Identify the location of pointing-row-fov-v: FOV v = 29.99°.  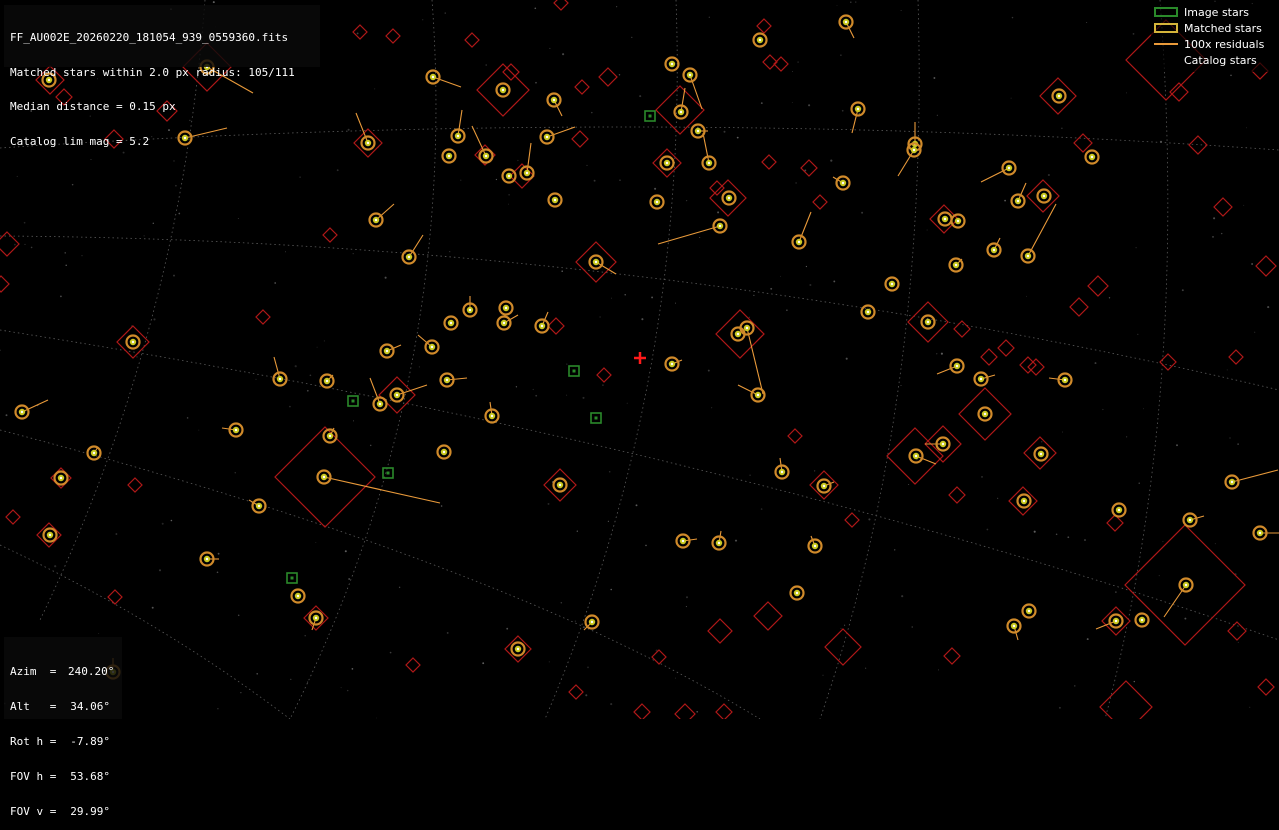
(60, 811).